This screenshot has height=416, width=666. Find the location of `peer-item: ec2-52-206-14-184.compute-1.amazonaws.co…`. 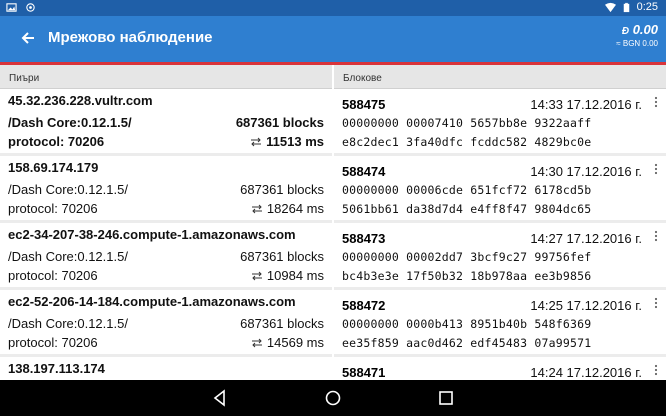

peer-item: ec2-52-206-14-184.compute-1.amazonaws.co… is located at coordinates (166, 322).